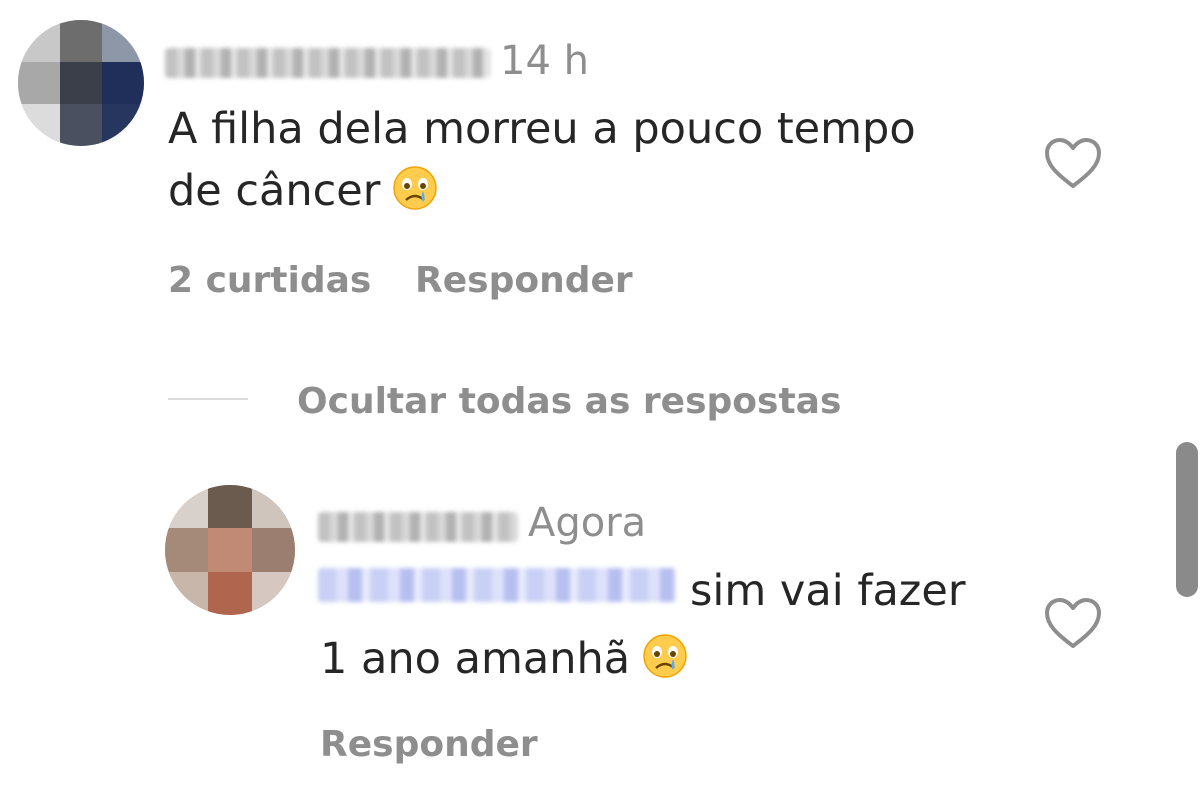  What do you see at coordinates (230, 550) in the screenshot?
I see `replier-avatar` at bounding box center [230, 550].